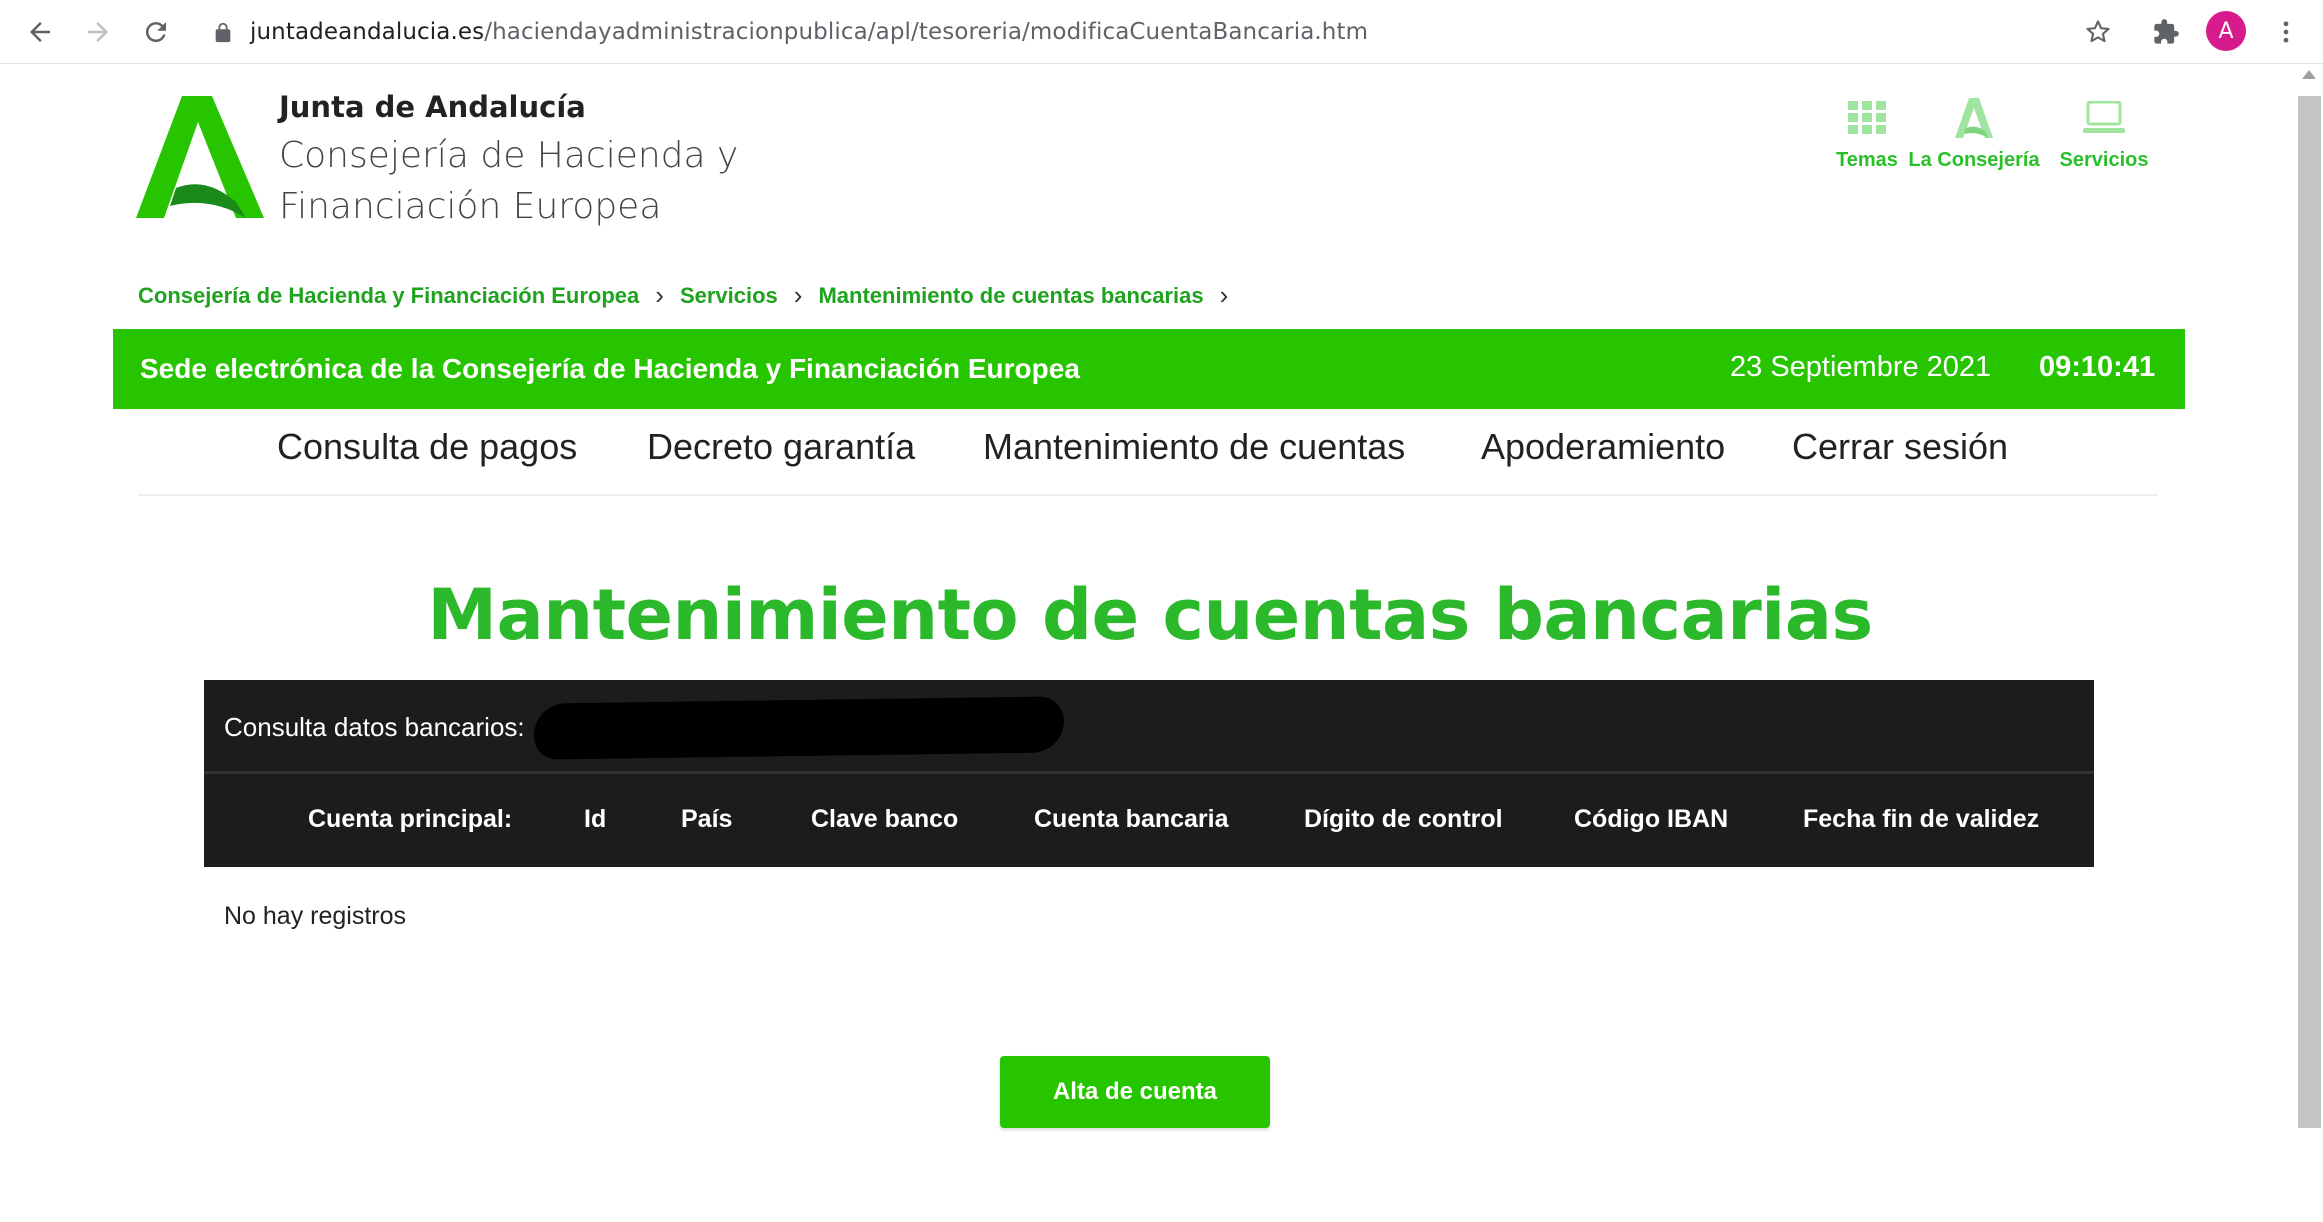  Describe the element at coordinates (1651, 819) in the screenshot. I see `column-header-codigo-iban: Código IBAN` at that location.